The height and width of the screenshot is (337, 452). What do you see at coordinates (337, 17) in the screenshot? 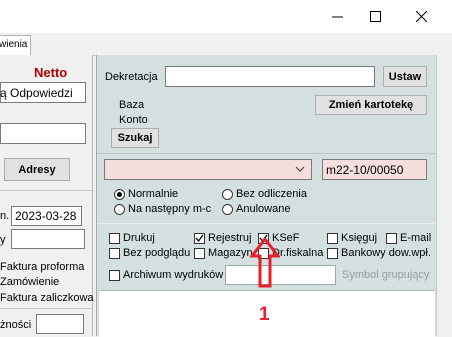
I see `minimize-icon` at bounding box center [337, 17].